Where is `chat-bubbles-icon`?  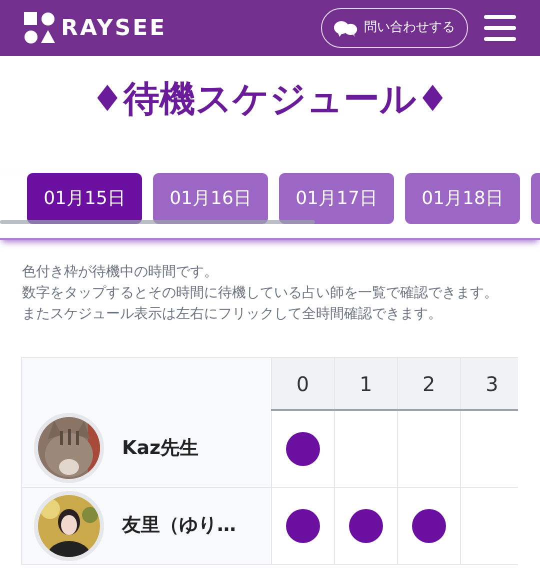
chat-bubbles-icon is located at coordinates (346, 28).